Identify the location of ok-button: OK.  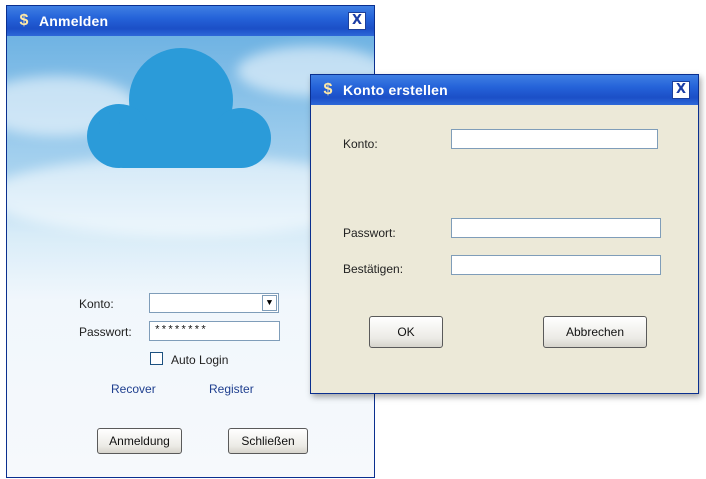
(406, 332).